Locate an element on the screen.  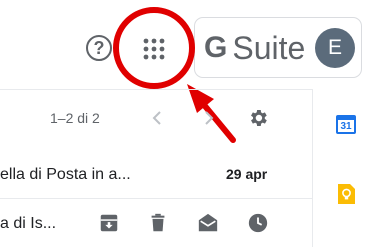
mail-row-date: 29 apr is located at coordinates (247, 174).